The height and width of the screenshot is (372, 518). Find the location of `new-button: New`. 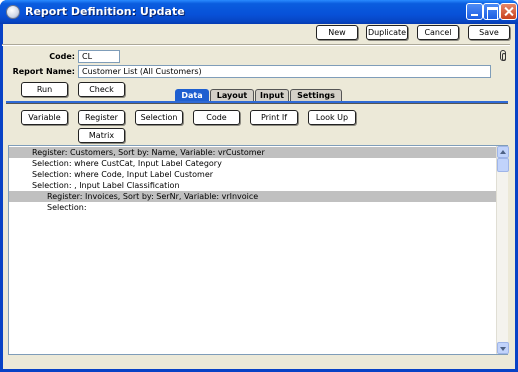

new-button: New is located at coordinates (337, 32).